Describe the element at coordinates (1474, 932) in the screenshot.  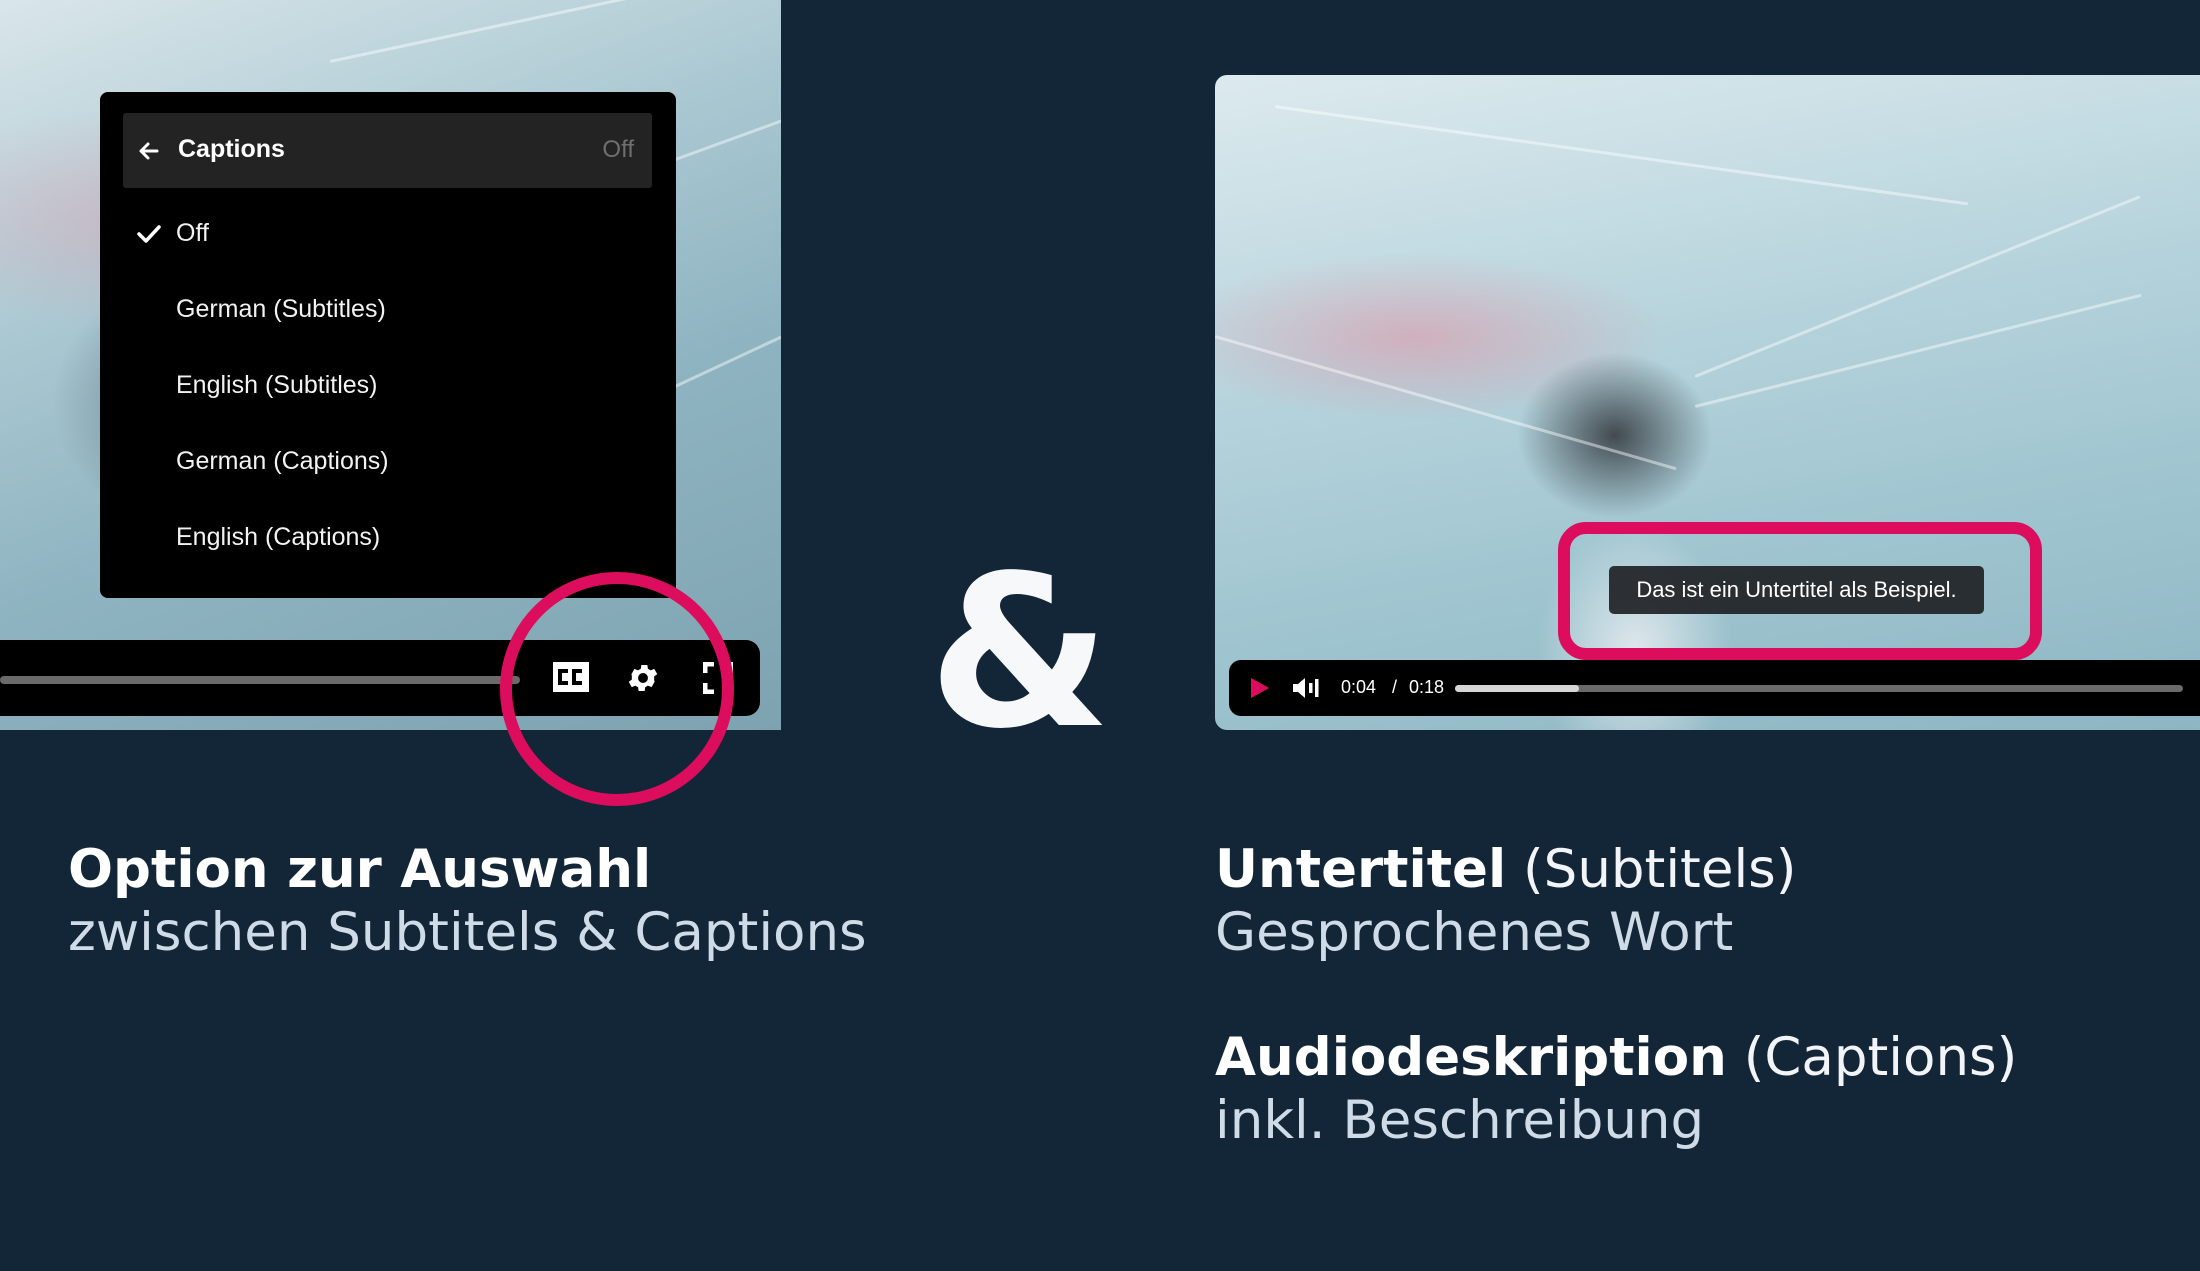
I see `description-subheading: Gesprochenes Wort` at that location.